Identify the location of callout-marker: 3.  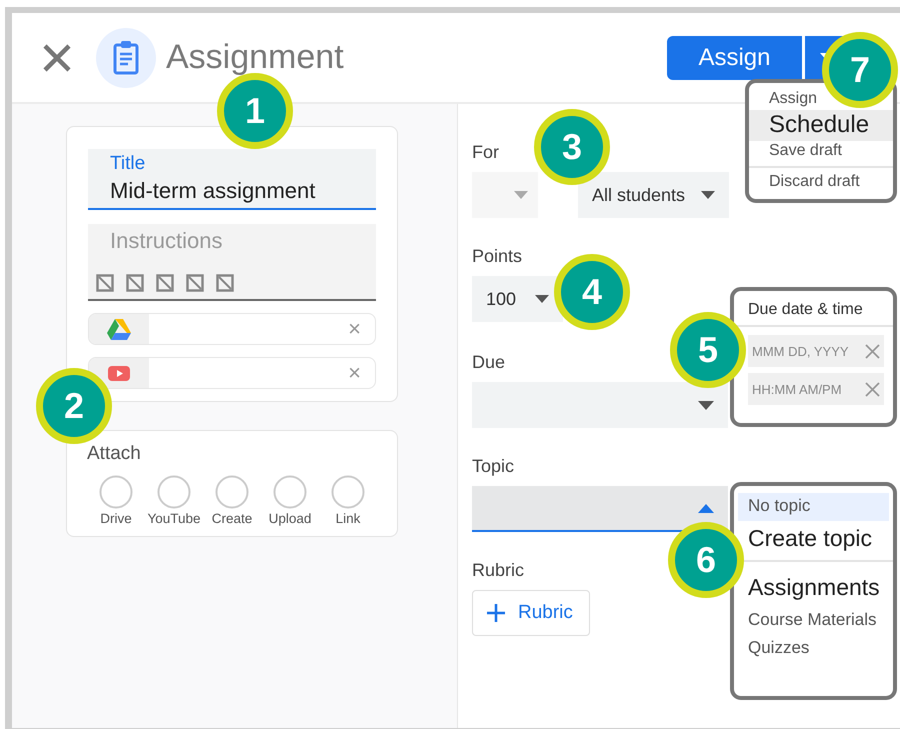
(572, 147).